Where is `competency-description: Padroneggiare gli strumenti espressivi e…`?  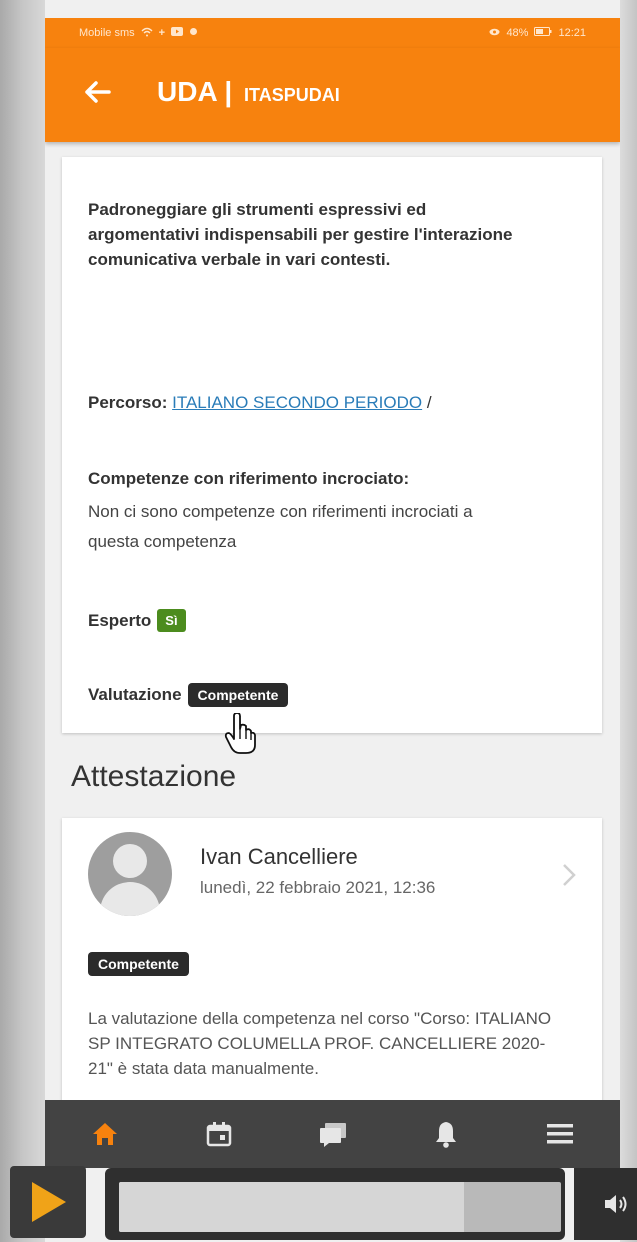 competency-description: Padroneggiare gli strumenti espressivi e… is located at coordinates (300, 234).